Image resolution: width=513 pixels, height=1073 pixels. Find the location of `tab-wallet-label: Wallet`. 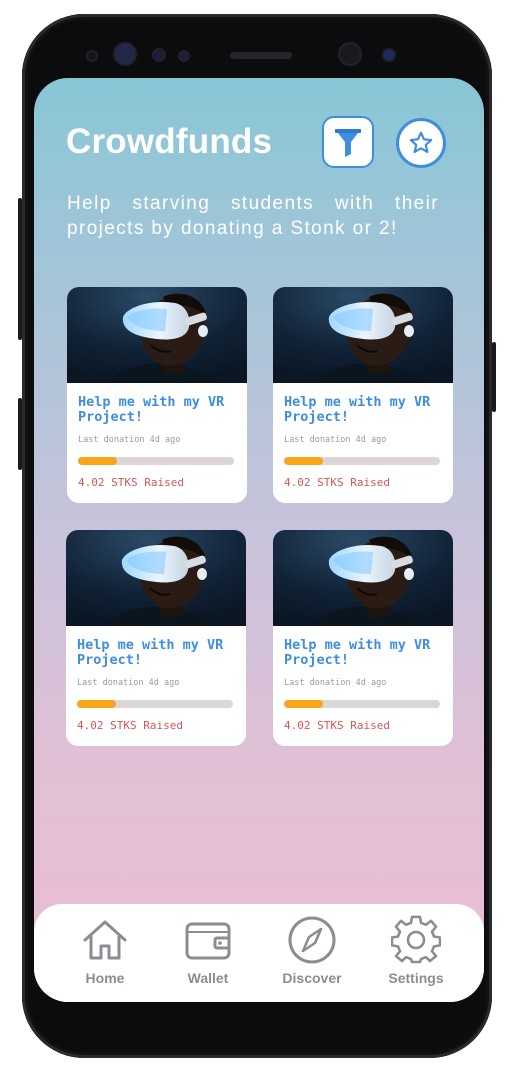

tab-wallet-label: Wallet is located at coordinates (208, 978).